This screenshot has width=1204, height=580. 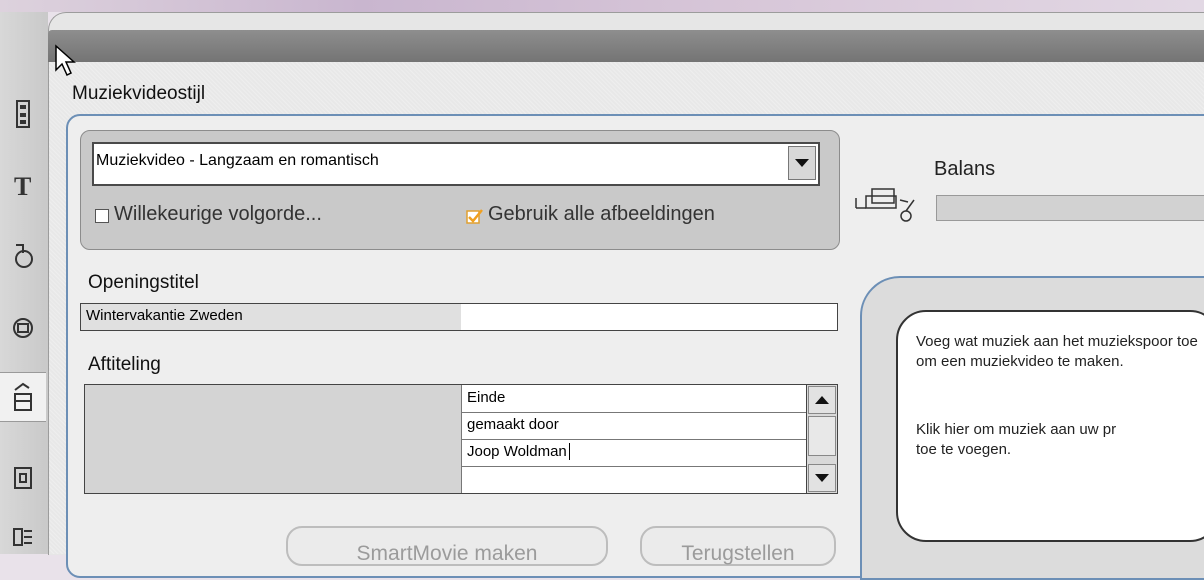 What do you see at coordinates (601, 214) in the screenshot?
I see `use-all-label: Gebruik alle afbeeldingen` at bounding box center [601, 214].